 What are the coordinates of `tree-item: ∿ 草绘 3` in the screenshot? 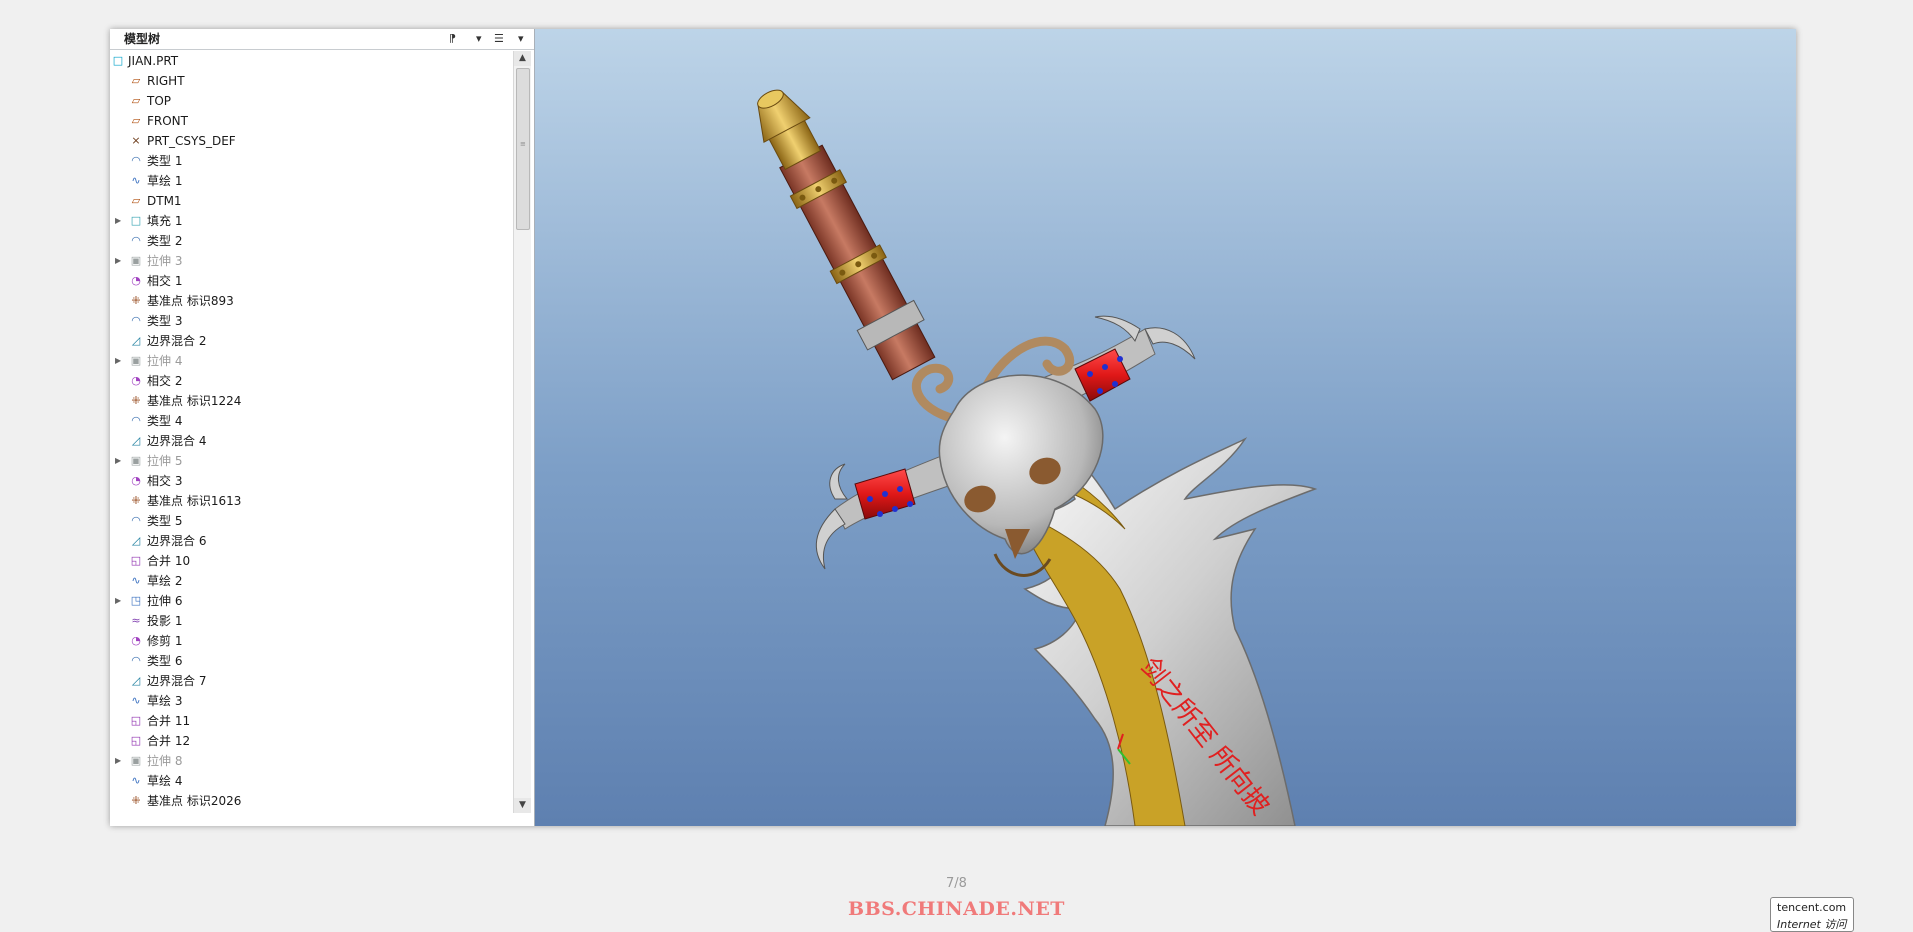 It's located at (310, 701).